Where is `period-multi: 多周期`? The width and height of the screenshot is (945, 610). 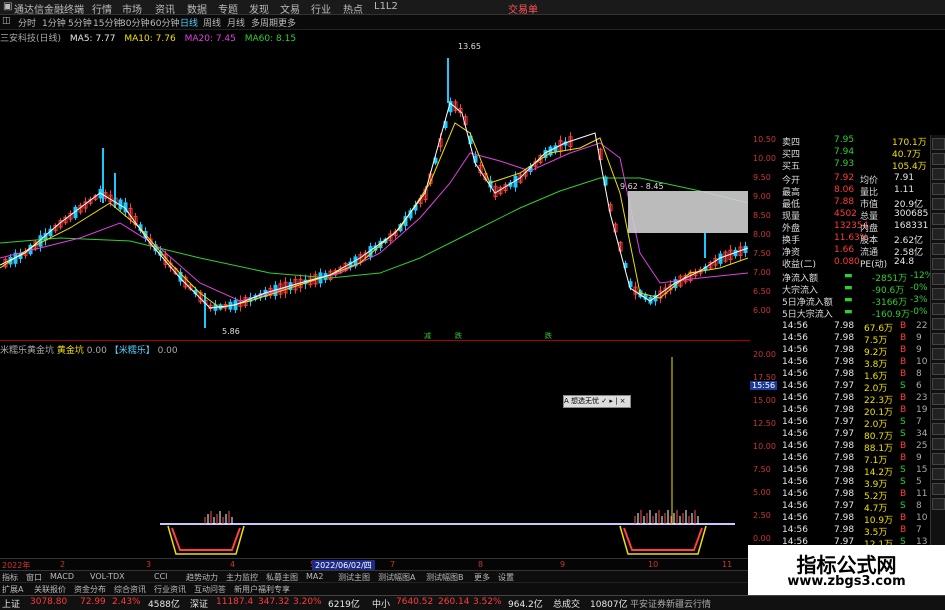 period-multi: 多周期 is located at coordinates (264, 22).